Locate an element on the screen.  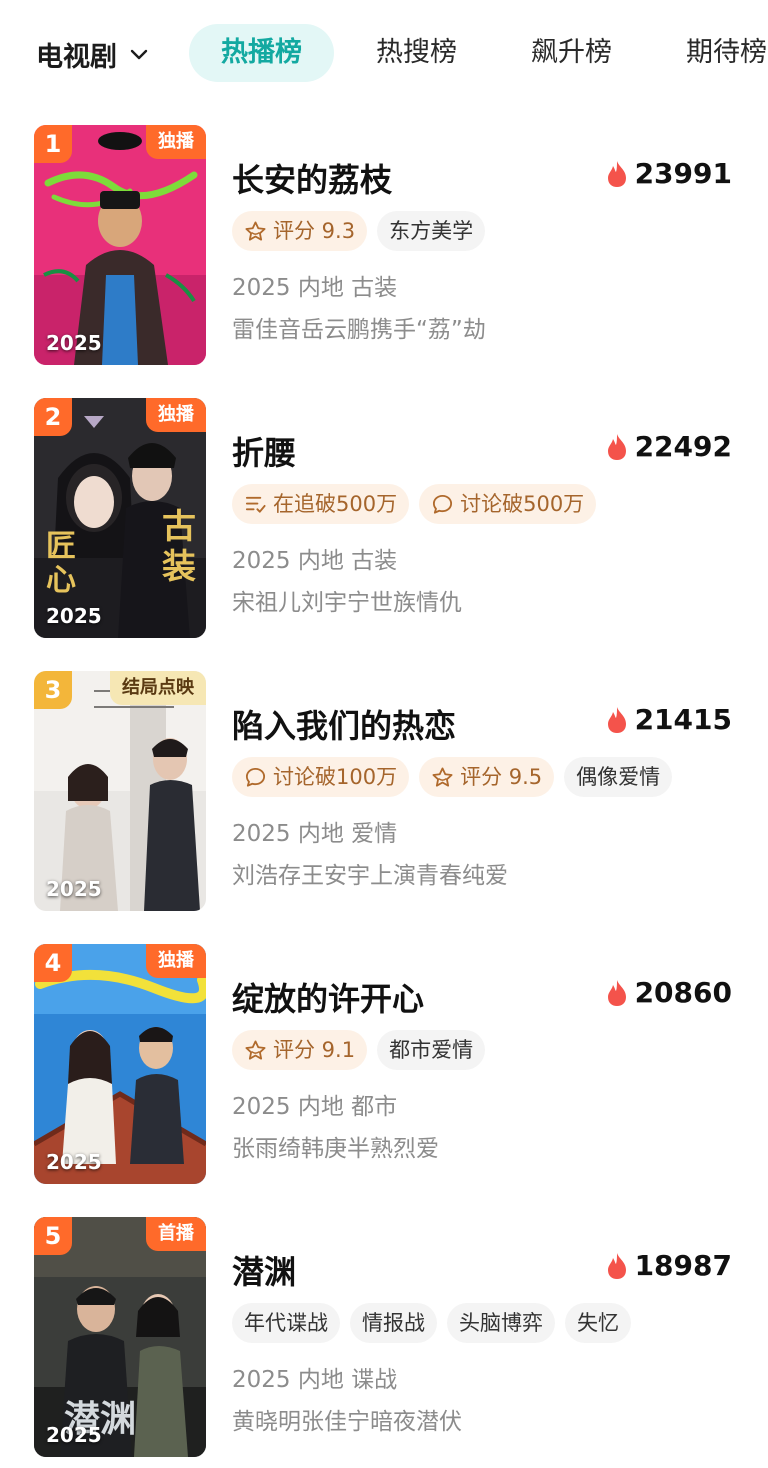
svg-text: 装 is located at coordinates (179, 567).